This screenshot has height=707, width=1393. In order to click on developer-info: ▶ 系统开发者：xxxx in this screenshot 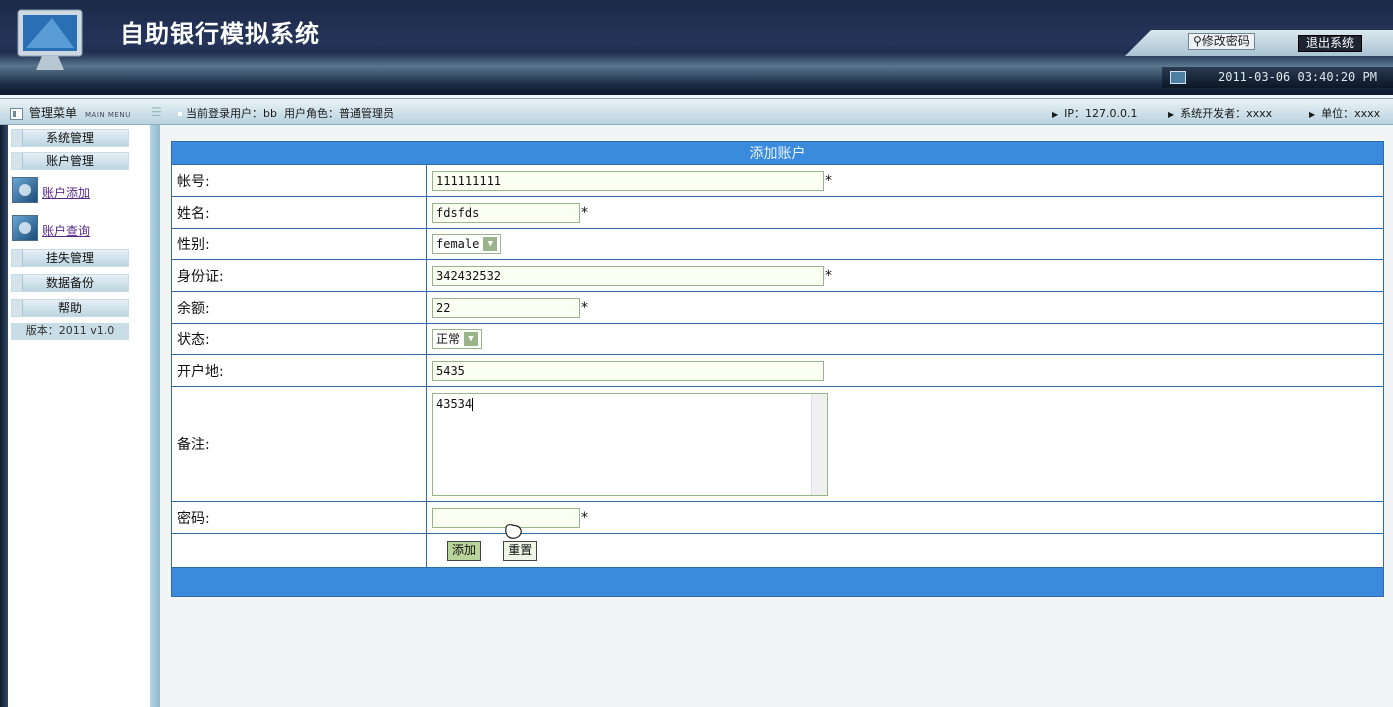, I will do `click(1220, 113)`.